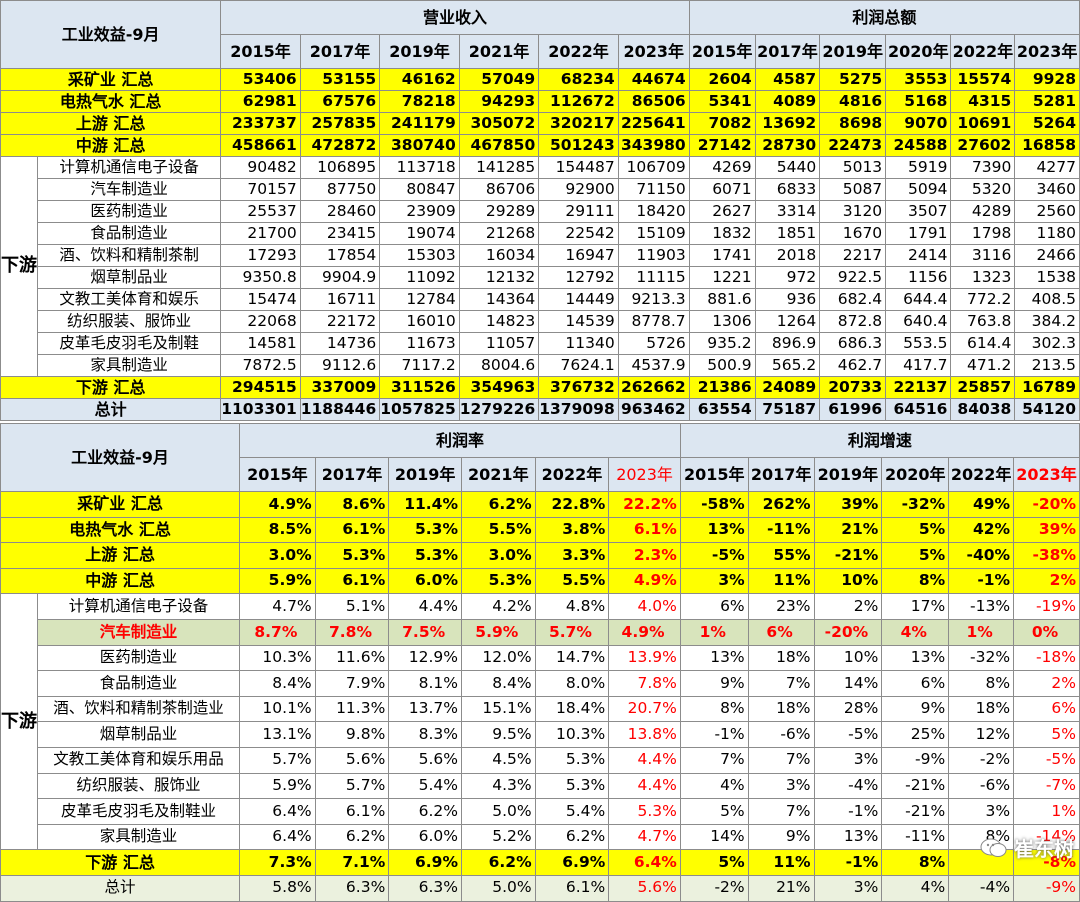 The image size is (1080, 902). Describe the element at coordinates (419, 387) in the screenshot. I see `table-cell: 311526` at that location.